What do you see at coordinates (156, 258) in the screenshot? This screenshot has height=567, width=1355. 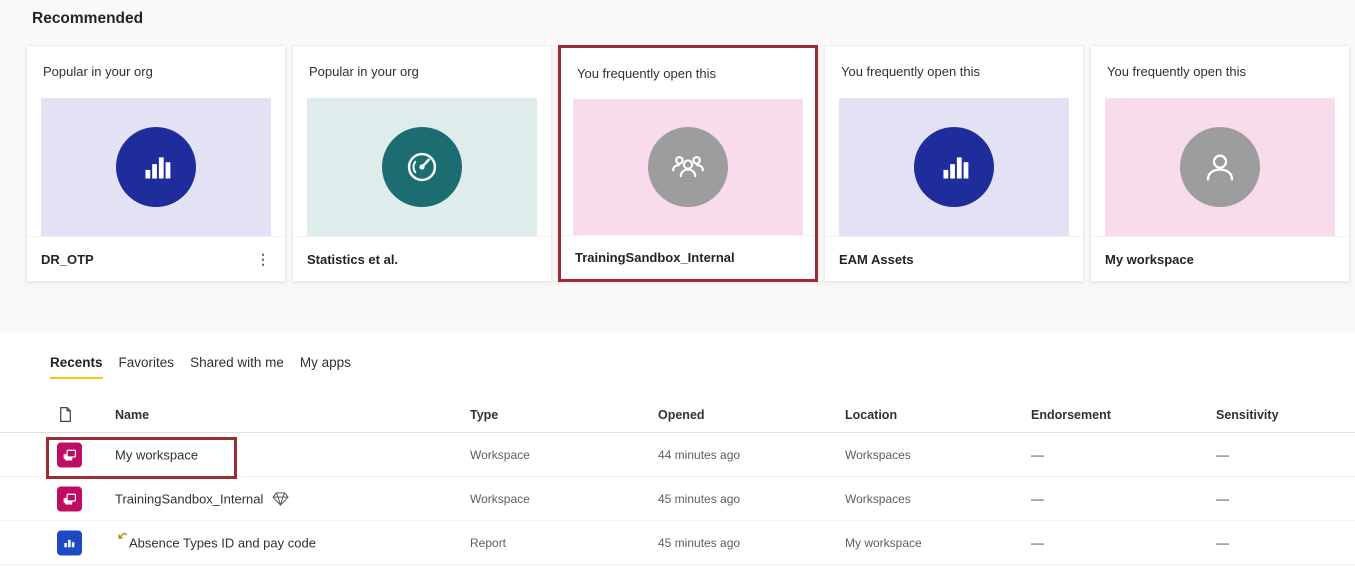 I see `card-footer: DR_OTP` at bounding box center [156, 258].